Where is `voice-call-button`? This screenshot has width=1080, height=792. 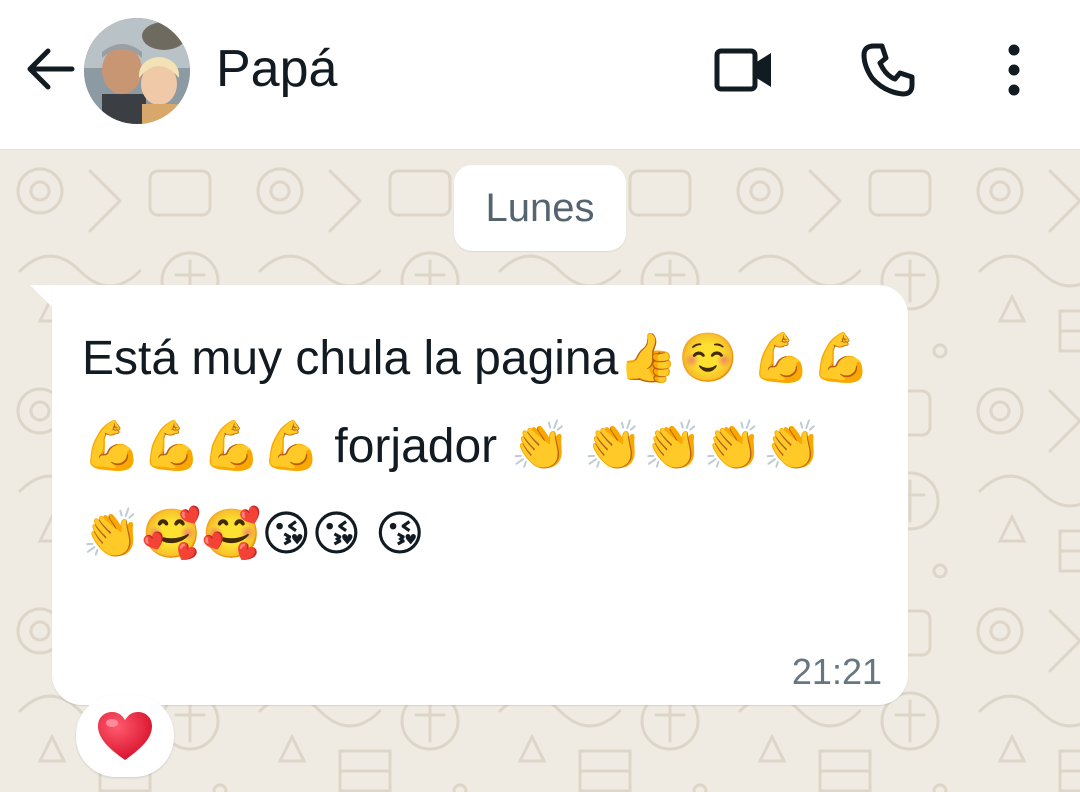
voice-call-button is located at coordinates (888, 70).